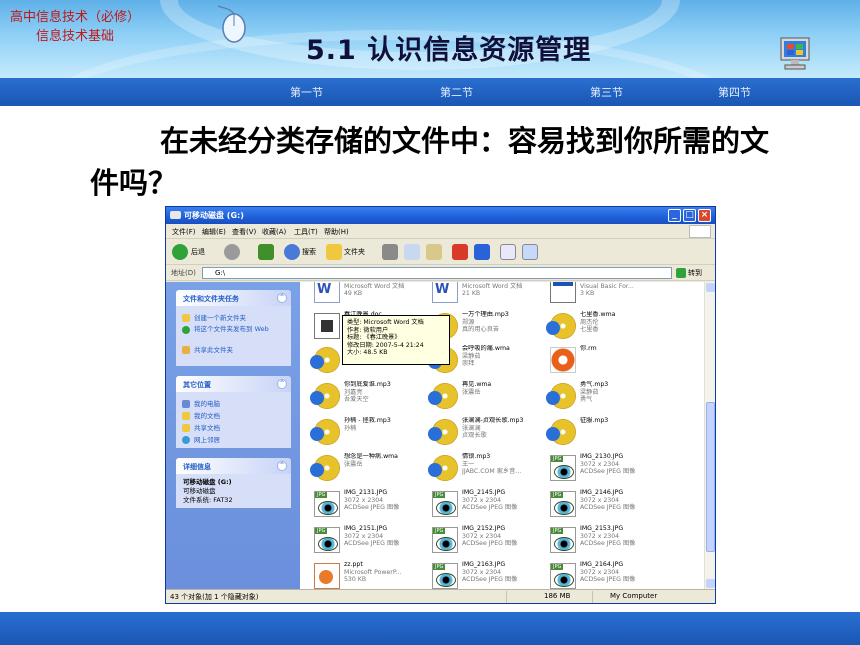 The height and width of the screenshot is (645, 860). What do you see at coordinates (374, 338) in the screenshot?
I see `tooltip-subject: 标题: 《春江晚景》` at bounding box center [374, 338].